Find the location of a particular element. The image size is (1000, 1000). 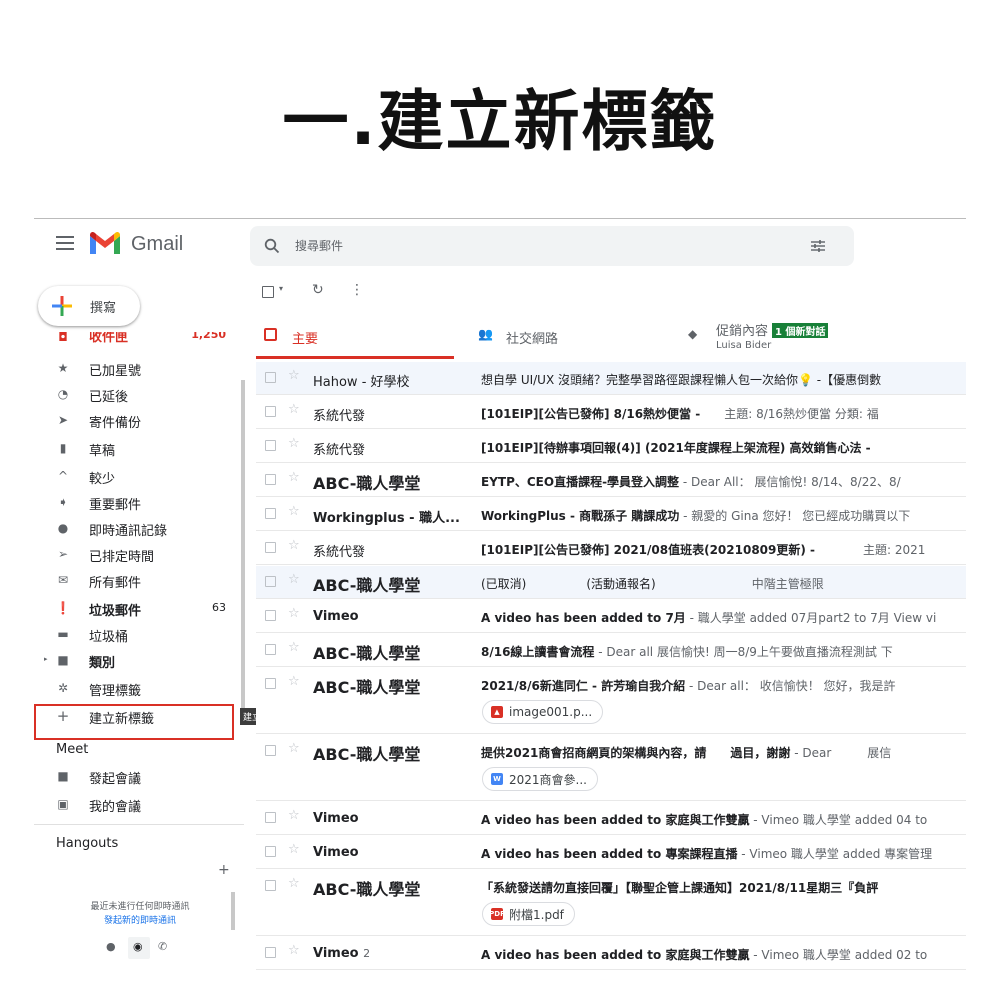

meet-item-new-meeting: ■ 發起會議 is located at coordinates (137, 777).